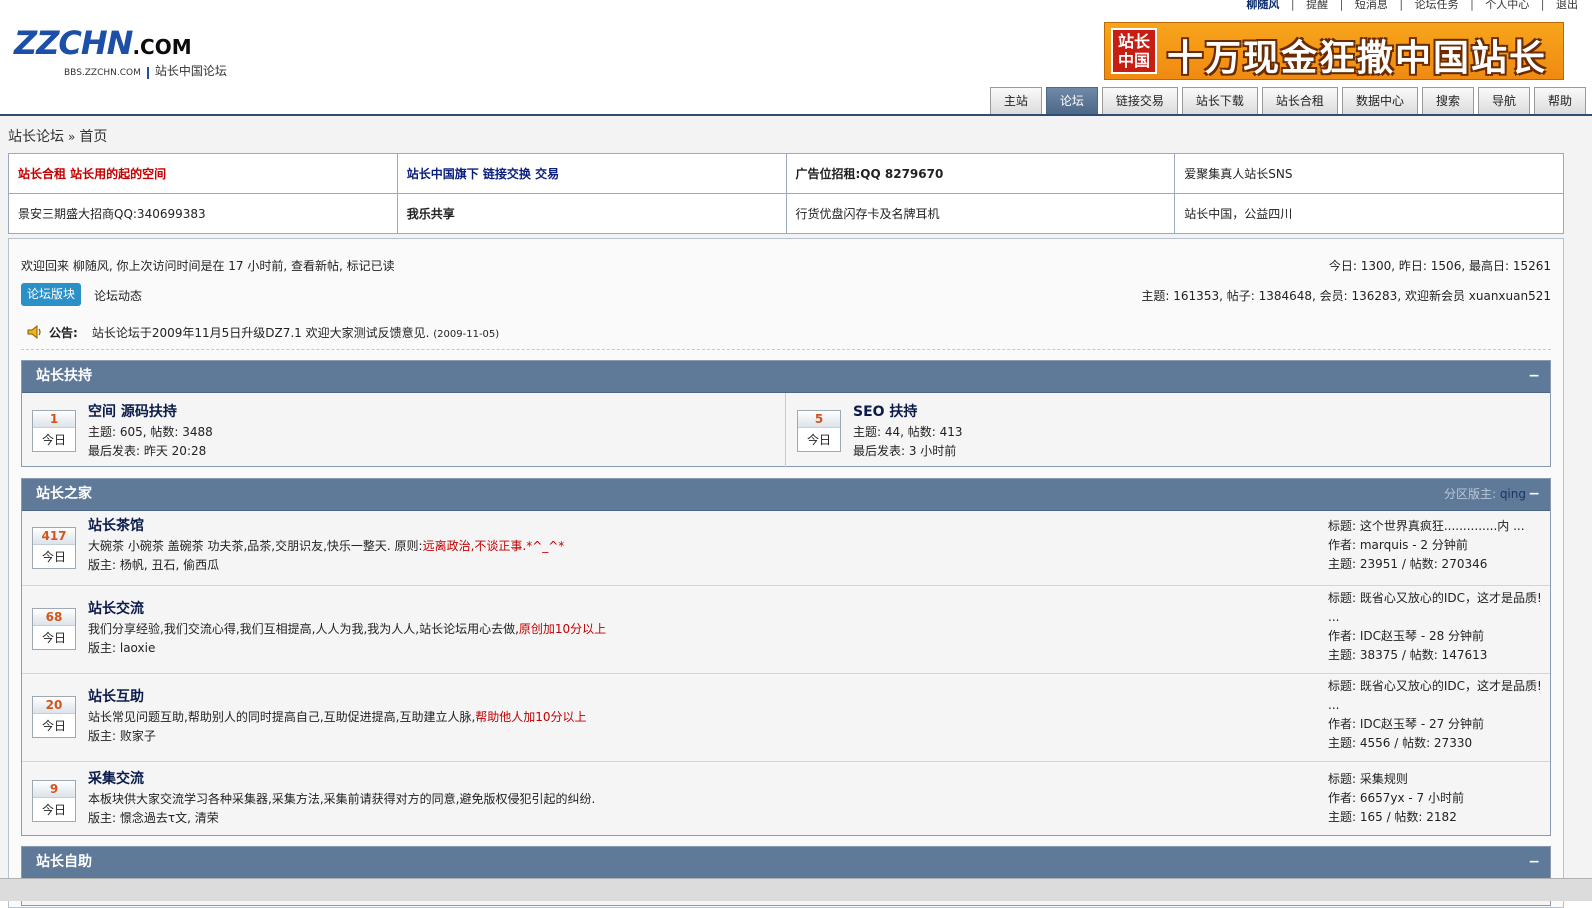 The width and height of the screenshot is (1592, 908). Describe the element at coordinates (153, 818) in the screenshot. I see `board-moderators: 版主: 憬念過去τ文, 清荣` at that location.